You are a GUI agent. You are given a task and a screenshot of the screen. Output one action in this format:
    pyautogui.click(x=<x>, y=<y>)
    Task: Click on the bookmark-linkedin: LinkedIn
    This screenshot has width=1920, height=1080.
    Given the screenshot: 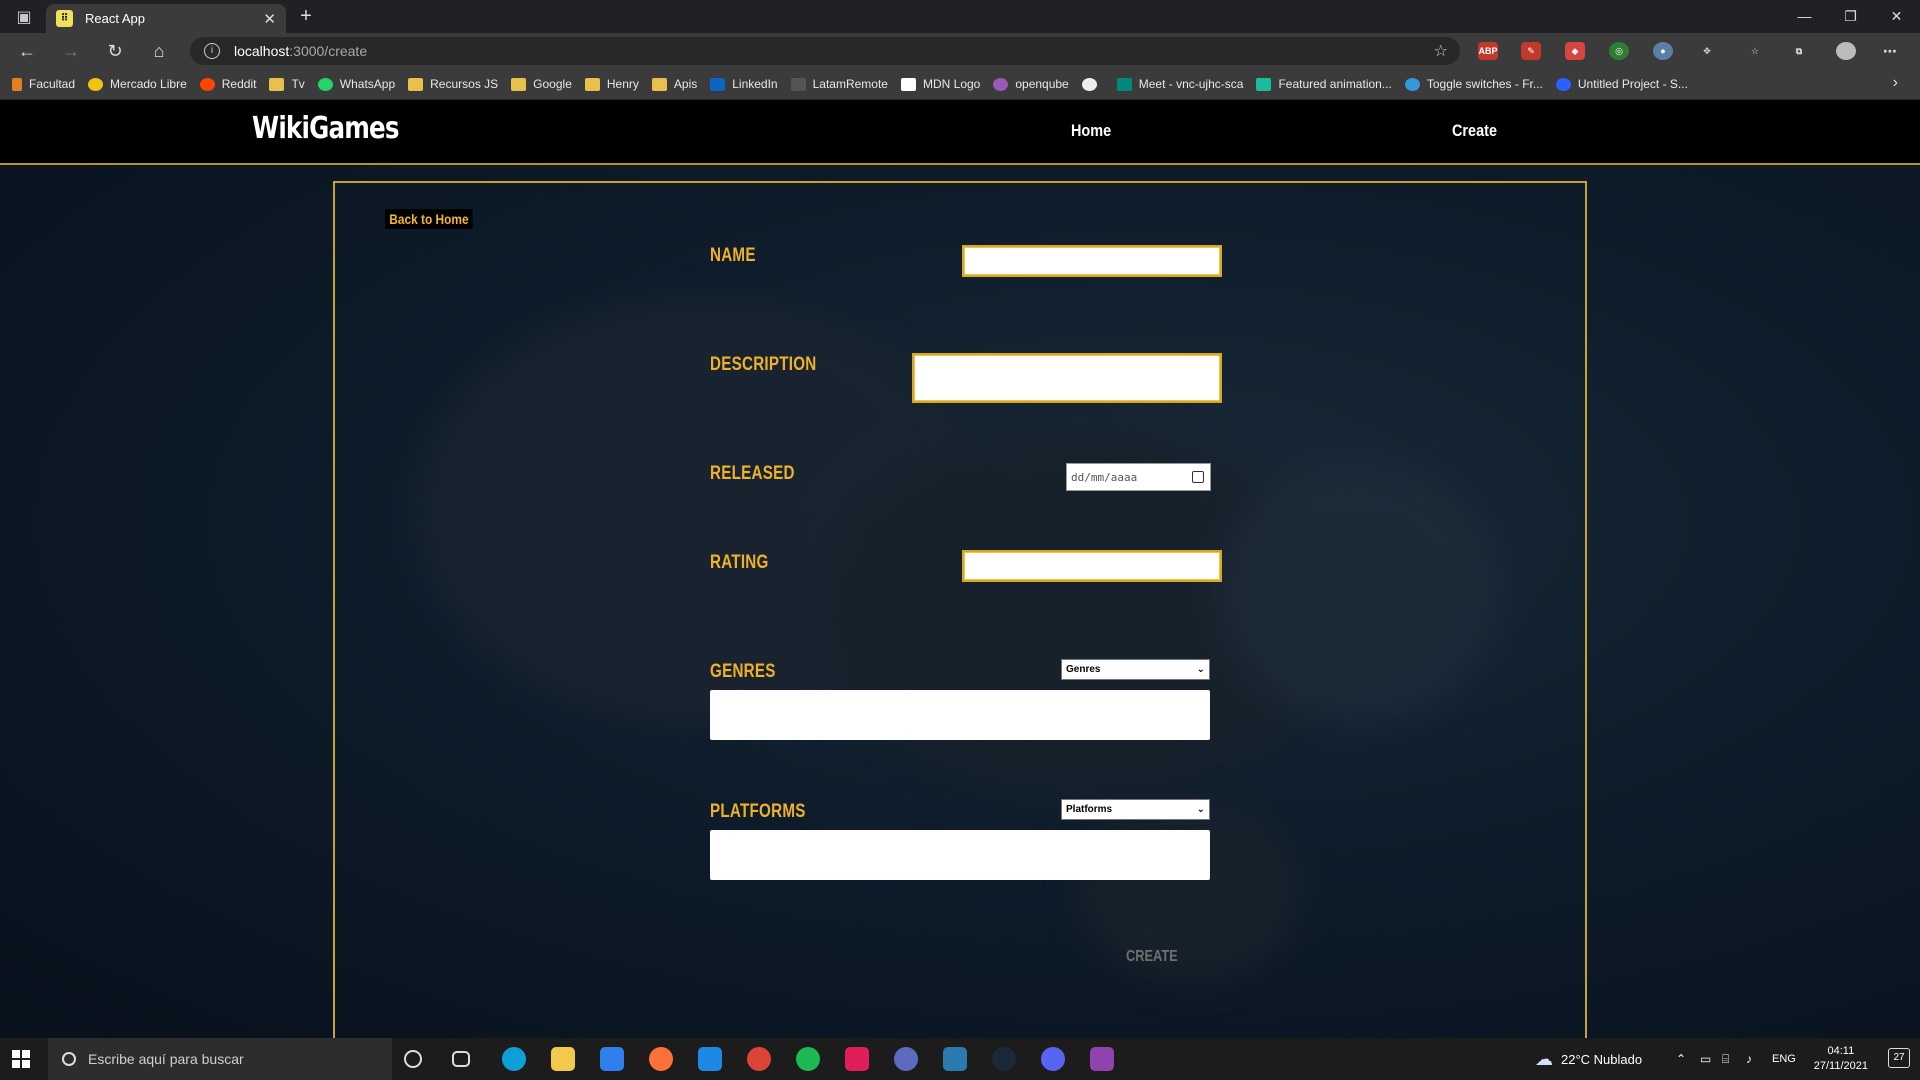 What is the action you would take?
    pyautogui.click(x=744, y=84)
    